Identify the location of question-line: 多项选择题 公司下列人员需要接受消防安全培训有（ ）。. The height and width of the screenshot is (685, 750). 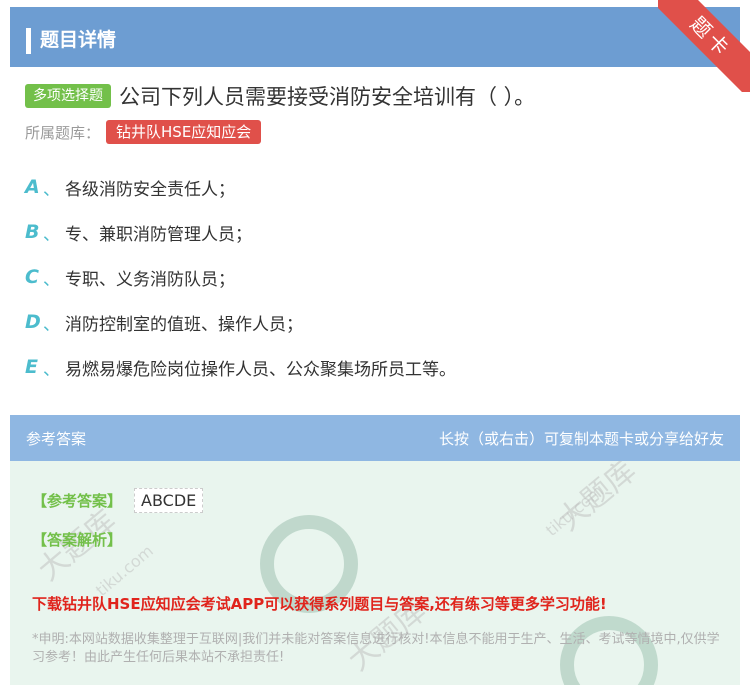
(280, 96).